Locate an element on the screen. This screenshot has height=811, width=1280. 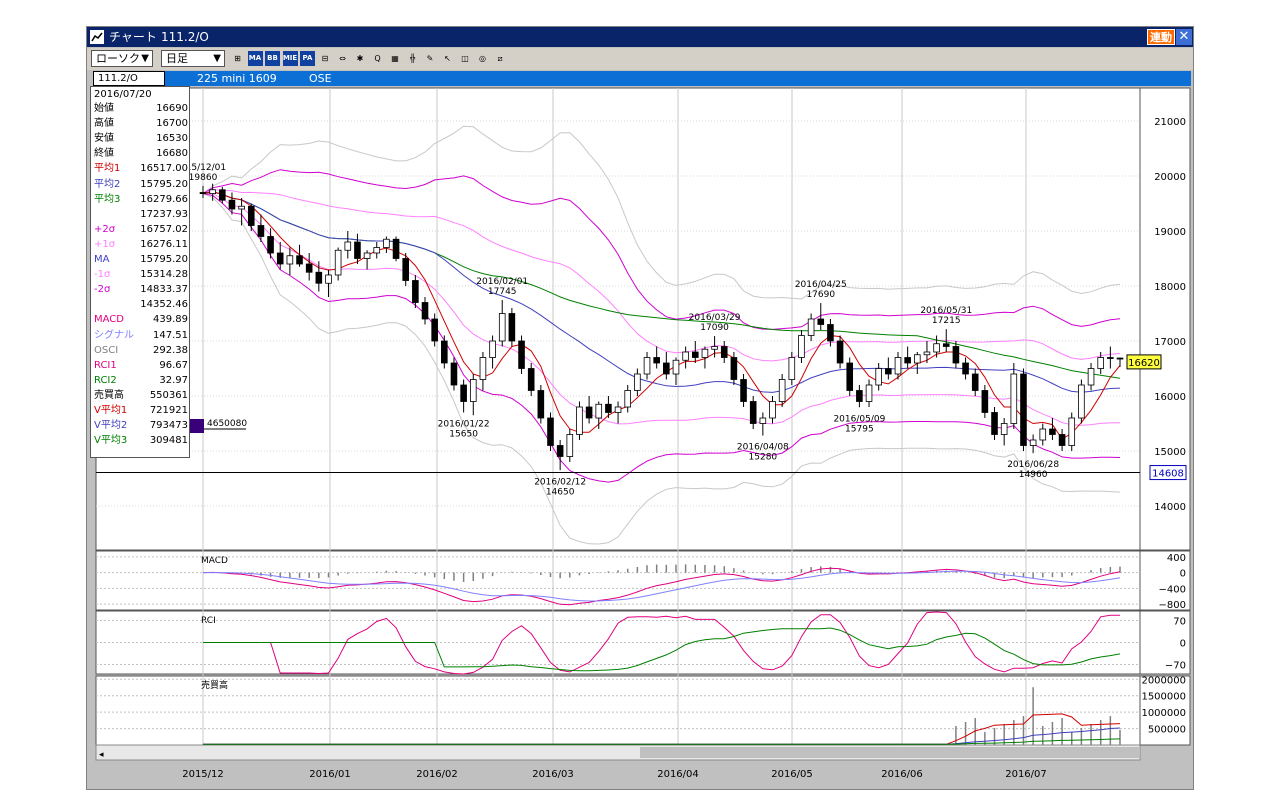
data-panel-key: 高値 is located at coordinates (104, 124).